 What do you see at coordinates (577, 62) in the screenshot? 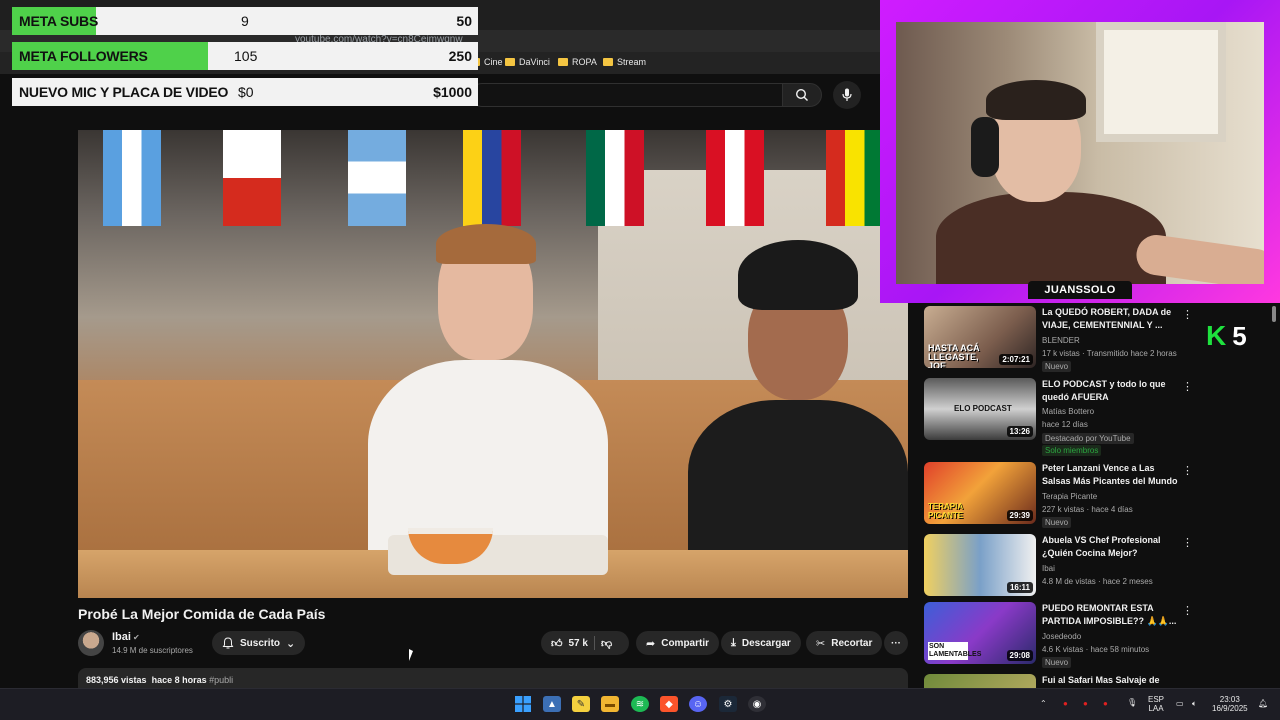
I see `bookmark-ropa: ROPA` at bounding box center [577, 62].